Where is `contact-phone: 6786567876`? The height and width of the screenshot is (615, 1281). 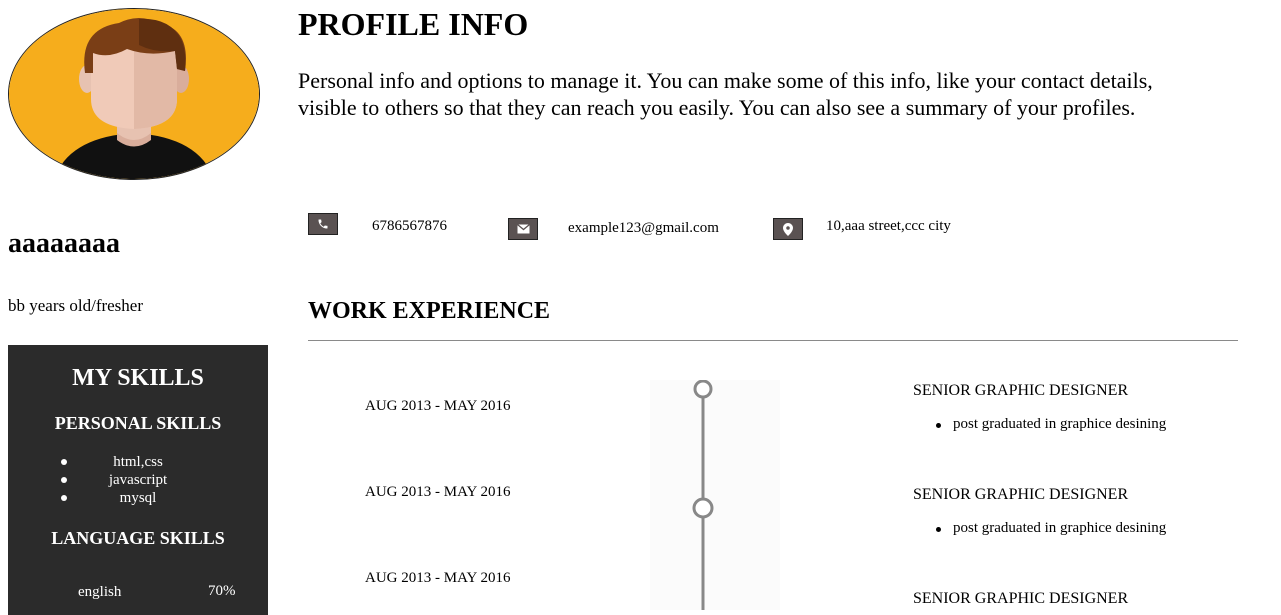
contact-phone: 6786567876 is located at coordinates (409, 226).